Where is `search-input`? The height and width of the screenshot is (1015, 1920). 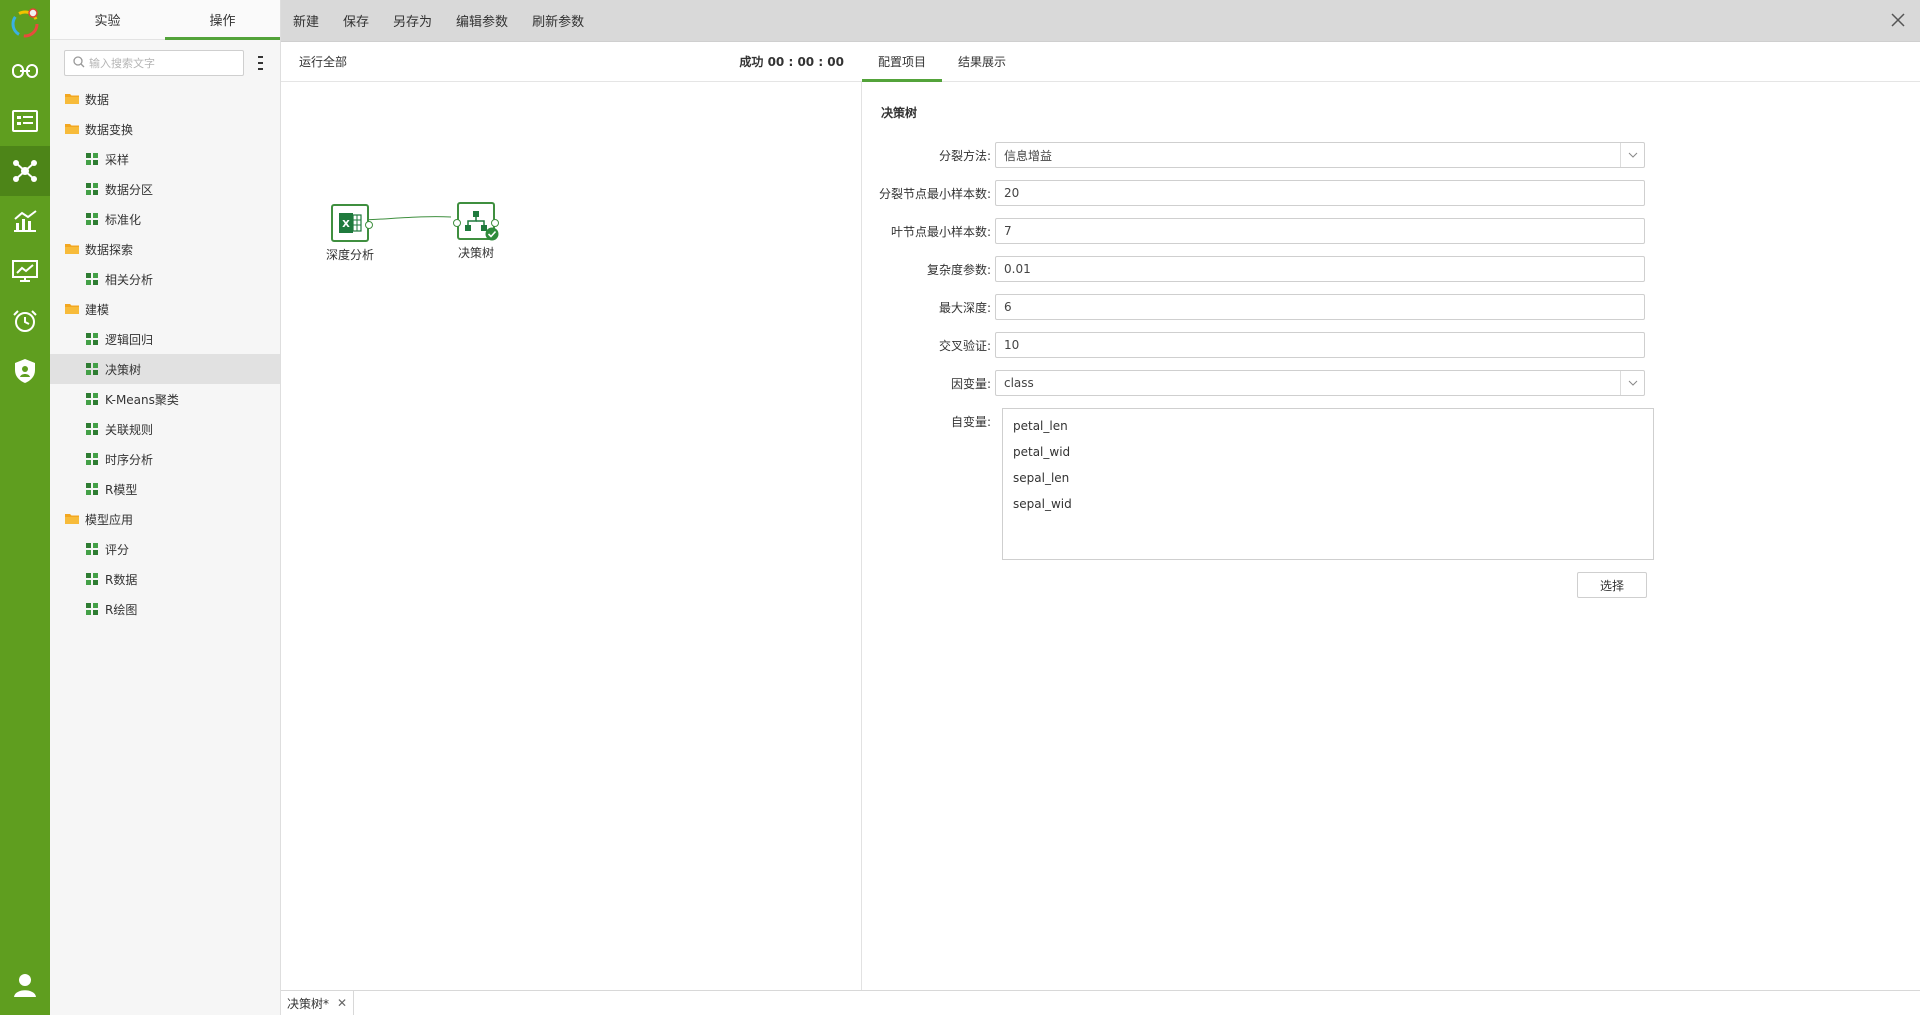
search-input is located at coordinates (164, 63).